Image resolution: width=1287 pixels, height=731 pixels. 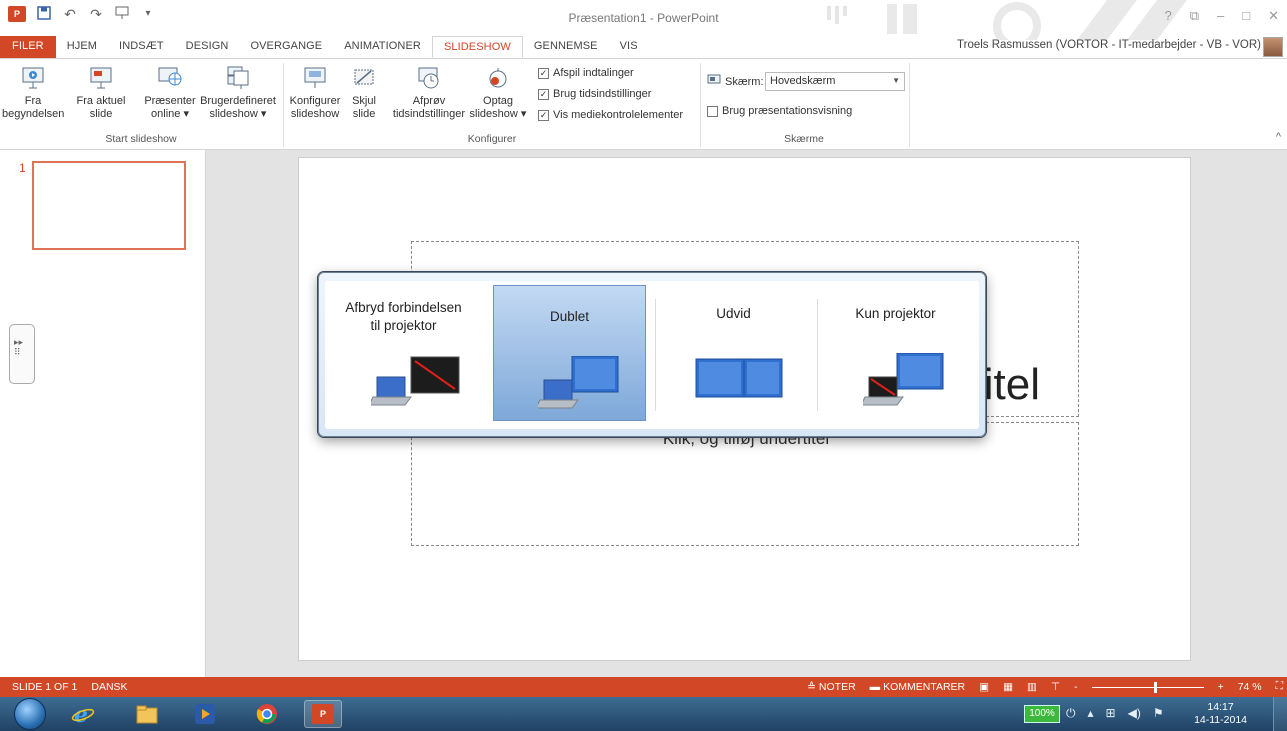 What do you see at coordinates (205, 714) in the screenshot?
I see `media-player-icon` at bounding box center [205, 714].